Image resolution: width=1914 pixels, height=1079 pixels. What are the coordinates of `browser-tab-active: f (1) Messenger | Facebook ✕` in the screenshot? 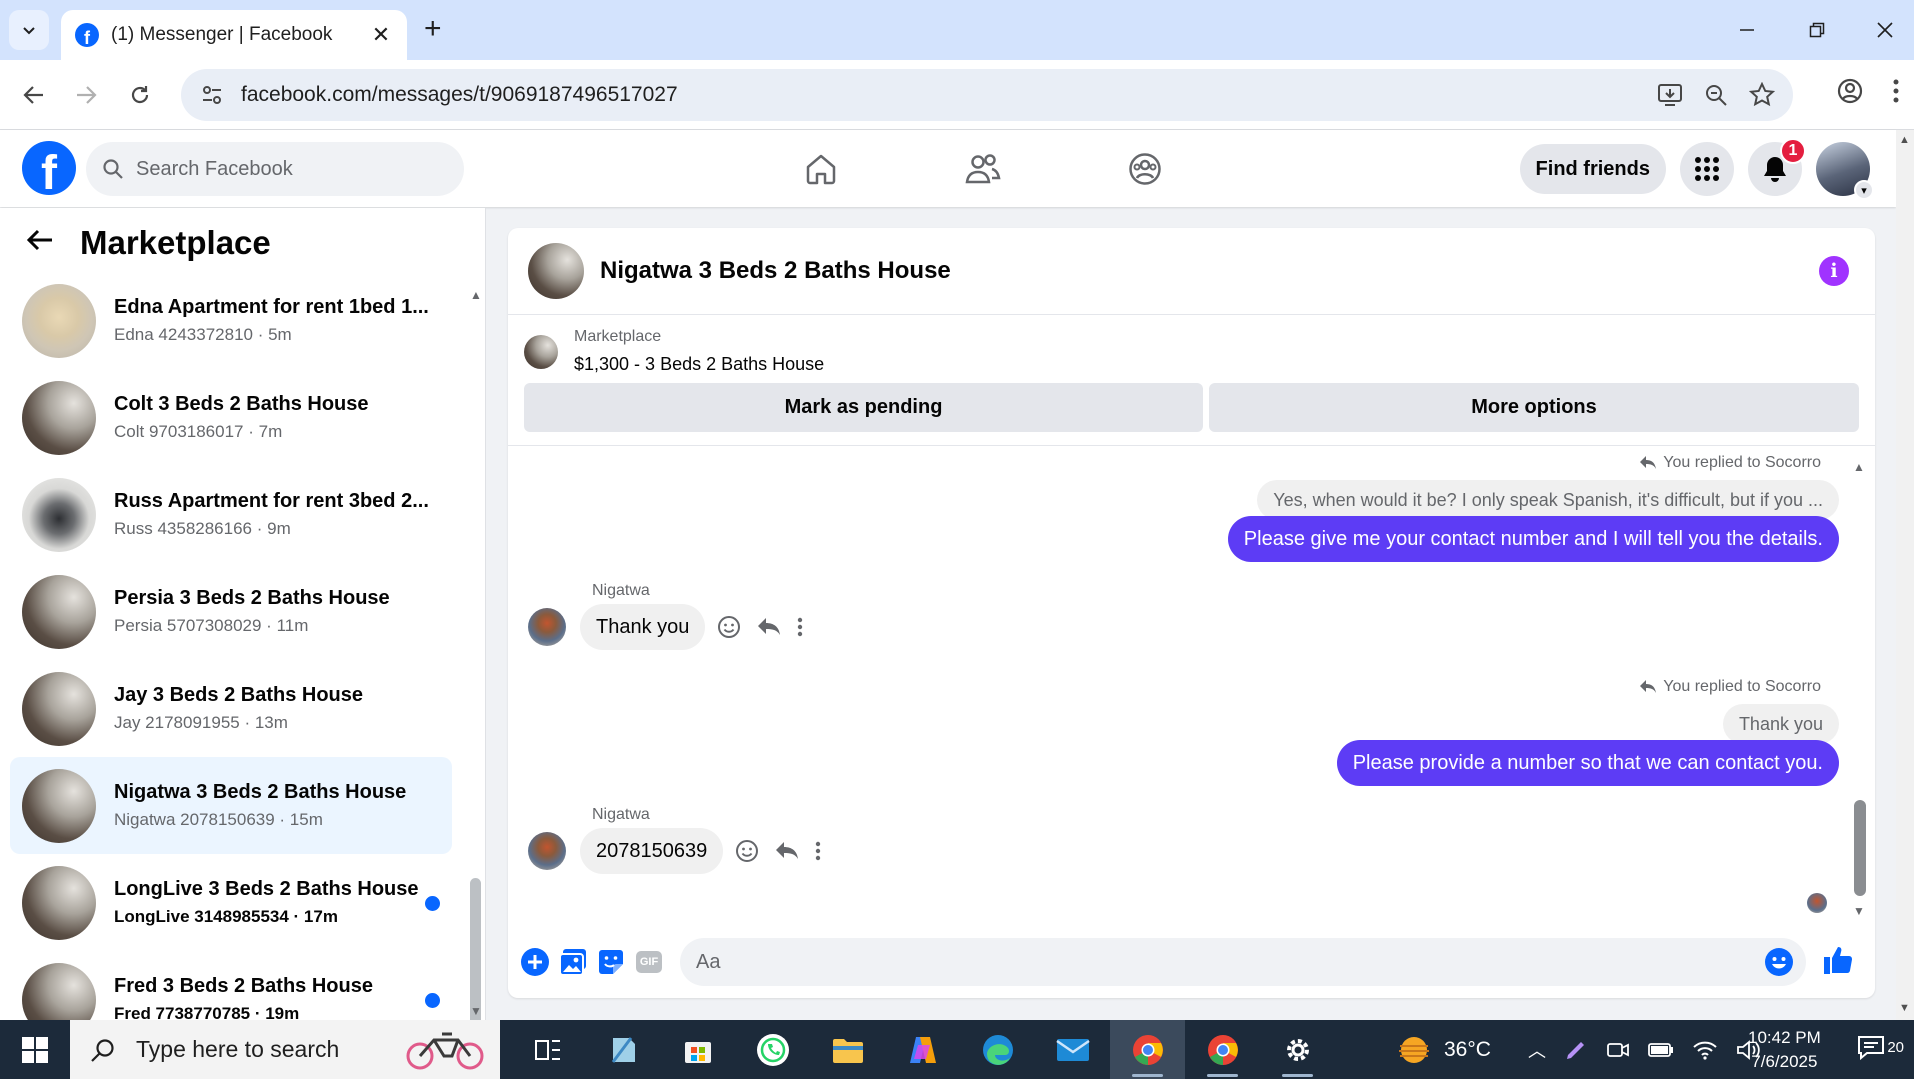 It's located at (234, 35).